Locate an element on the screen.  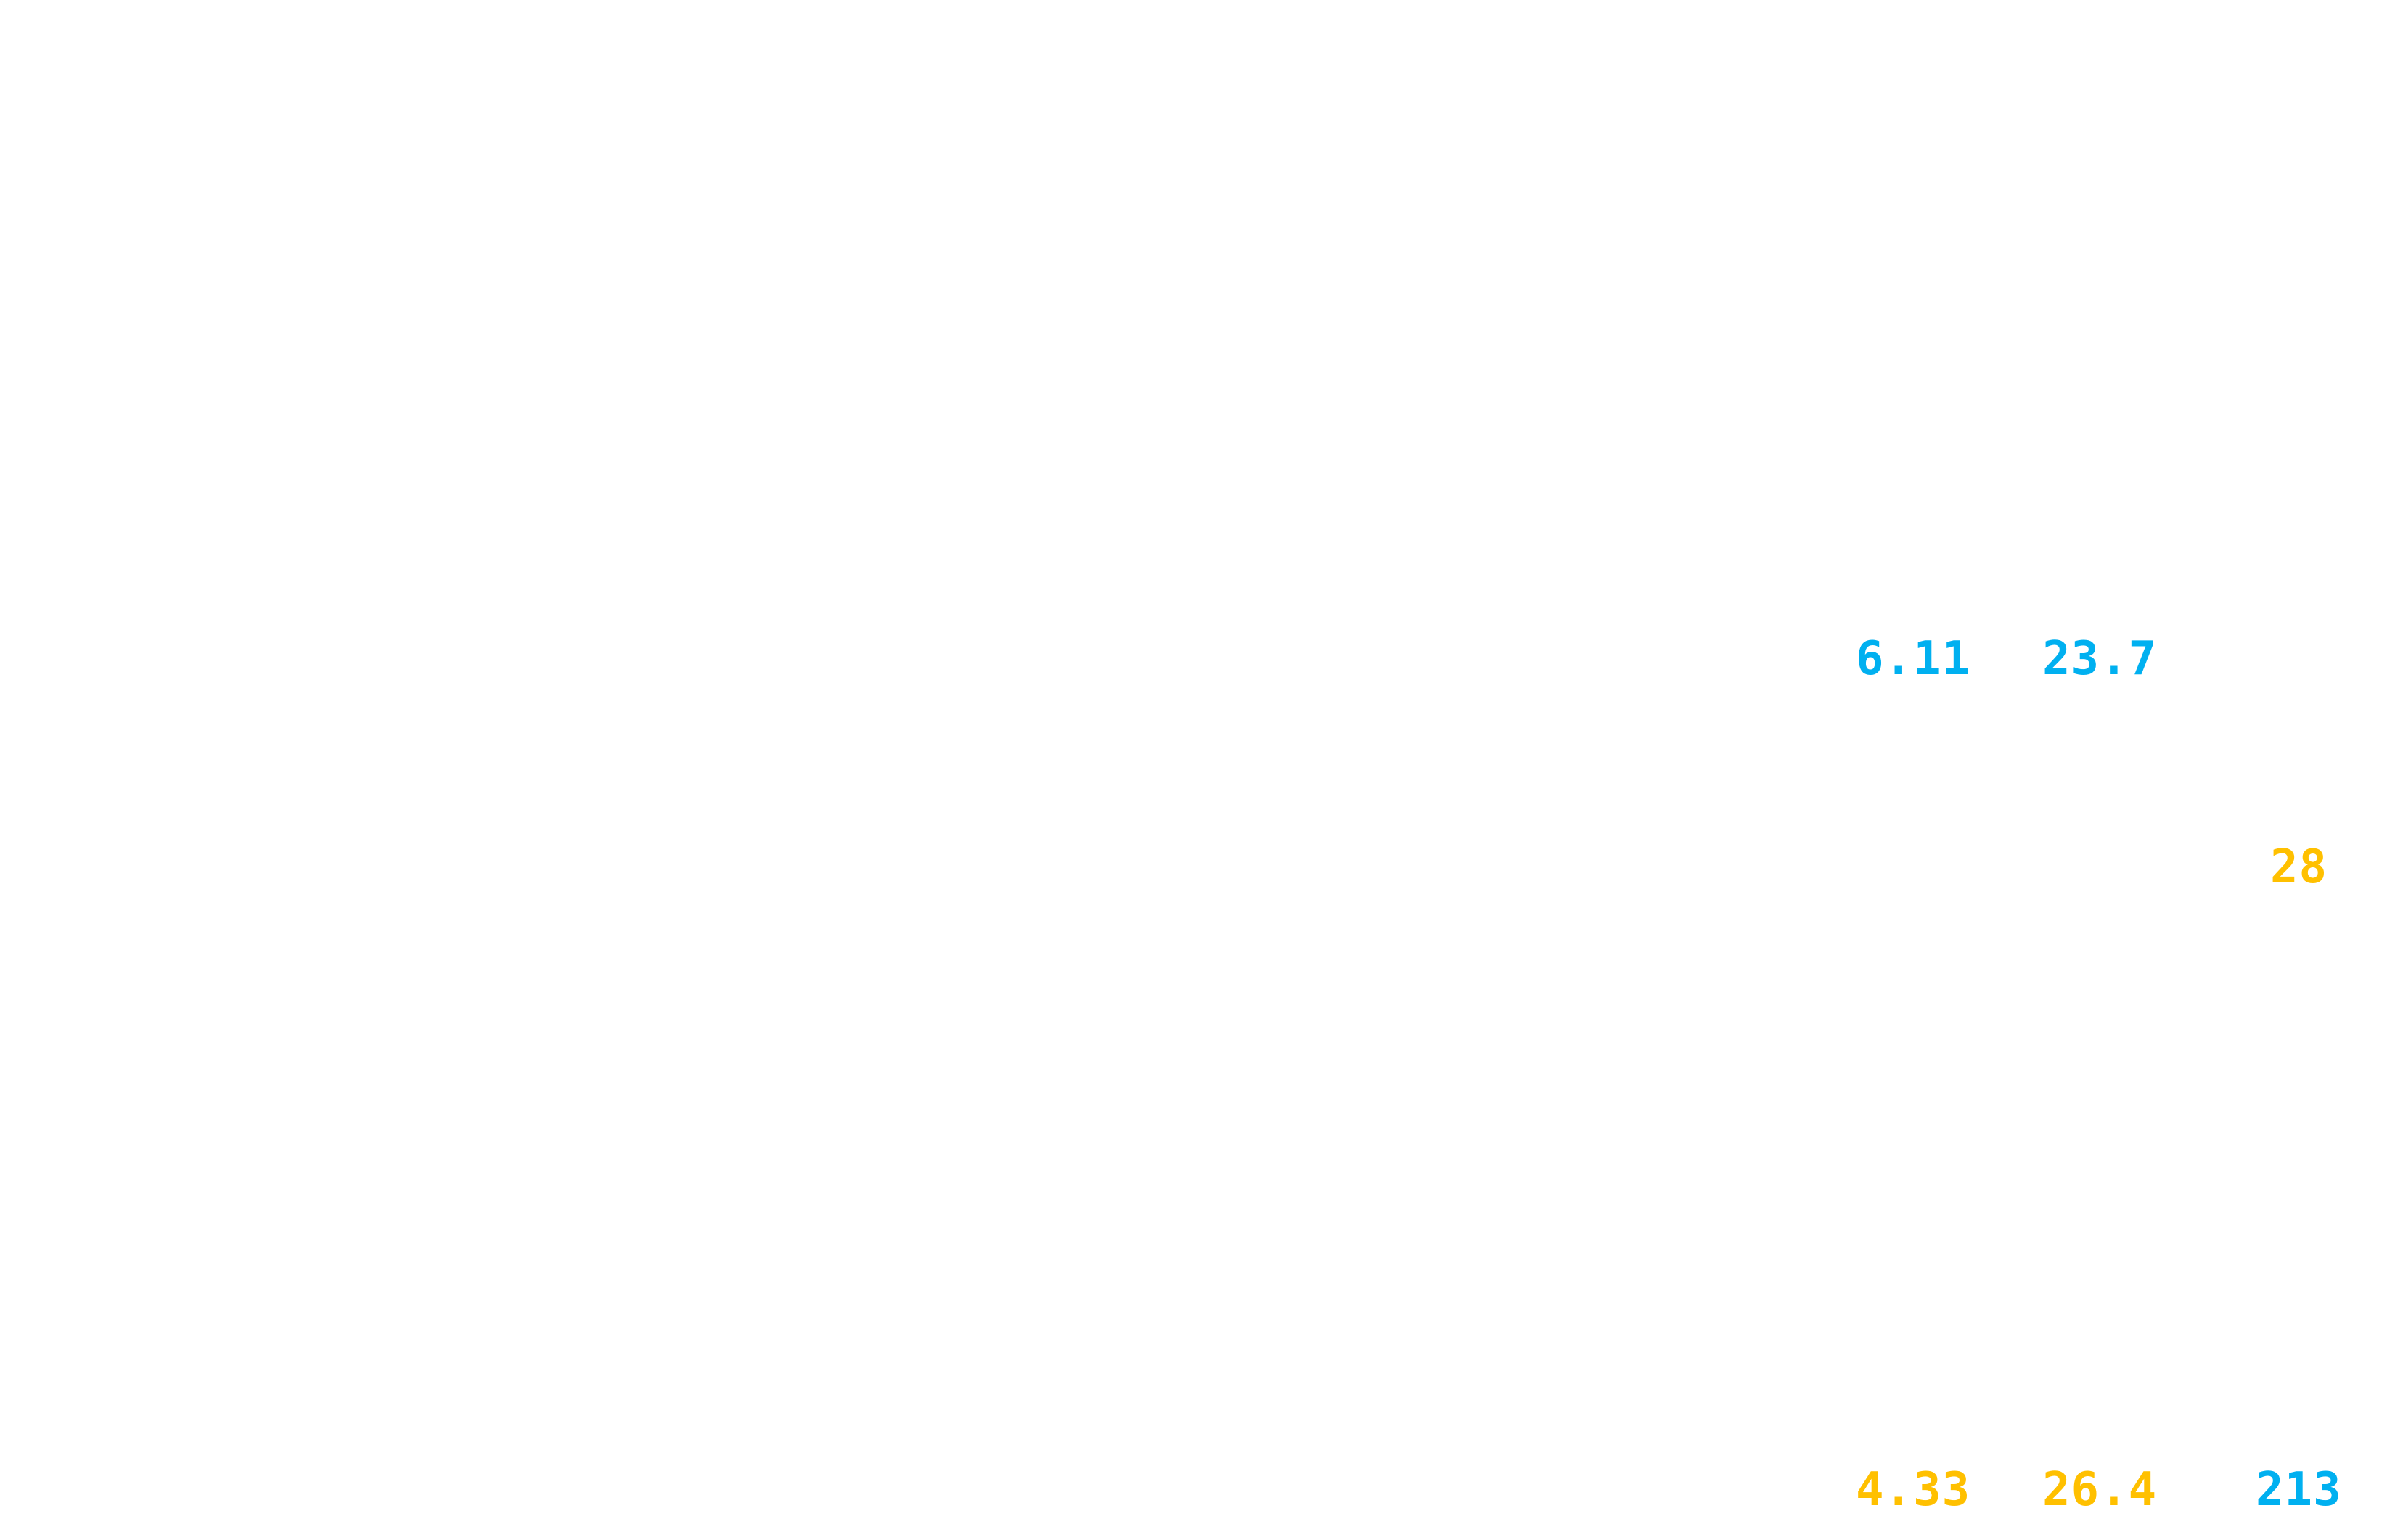
value-label-4-33: 4.33 is located at coordinates (1913, 1490).